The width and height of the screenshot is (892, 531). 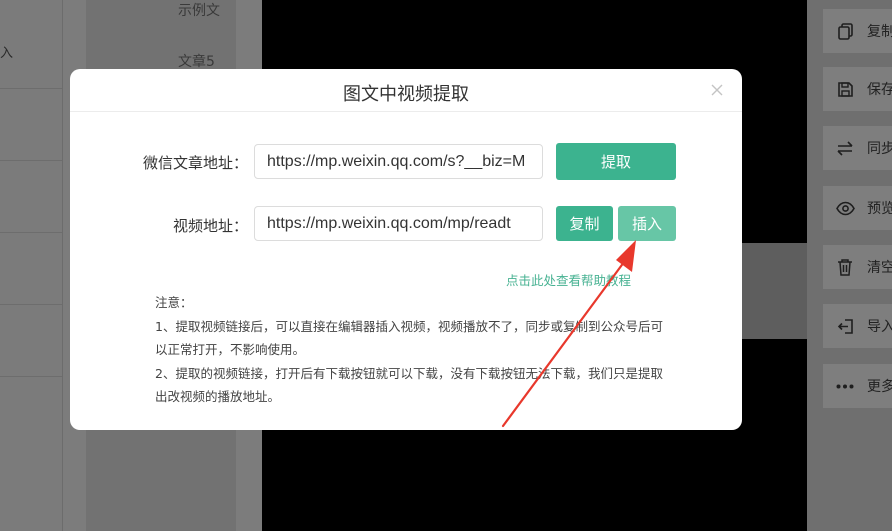 What do you see at coordinates (879, 387) in the screenshot?
I see `toolbar-more-label: 更多` at bounding box center [879, 387].